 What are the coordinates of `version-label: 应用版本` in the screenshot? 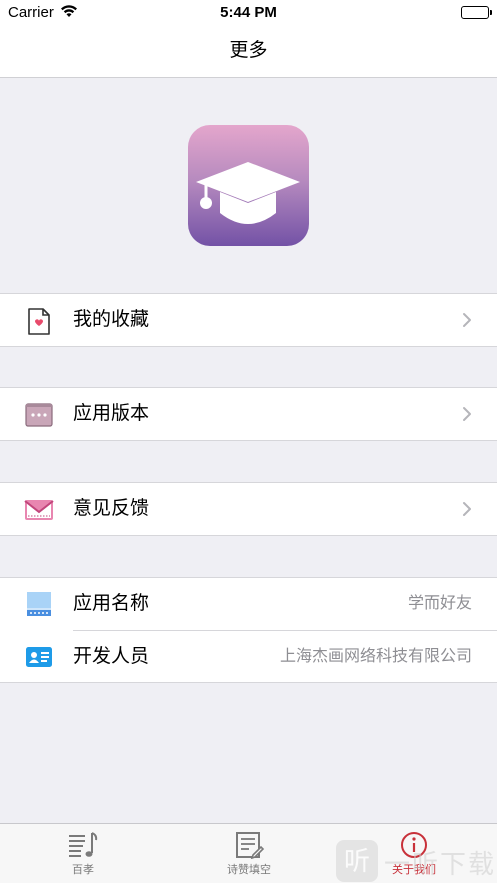 It's located at (111, 413).